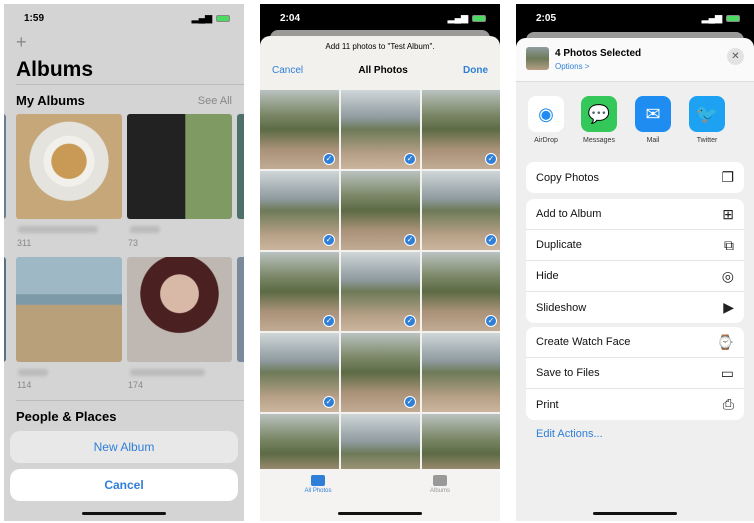 This screenshot has height=523, width=754. What do you see at coordinates (653, 140) in the screenshot?
I see `app-label: Mail` at bounding box center [653, 140].